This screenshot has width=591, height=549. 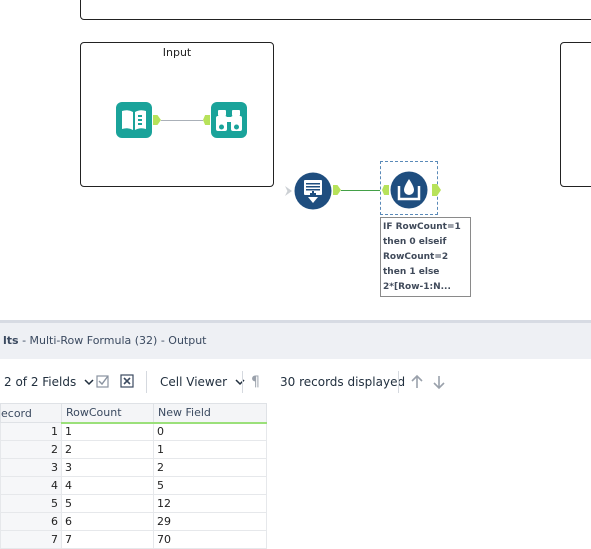 I want to click on record-cell: 2, so click(x=31, y=449).